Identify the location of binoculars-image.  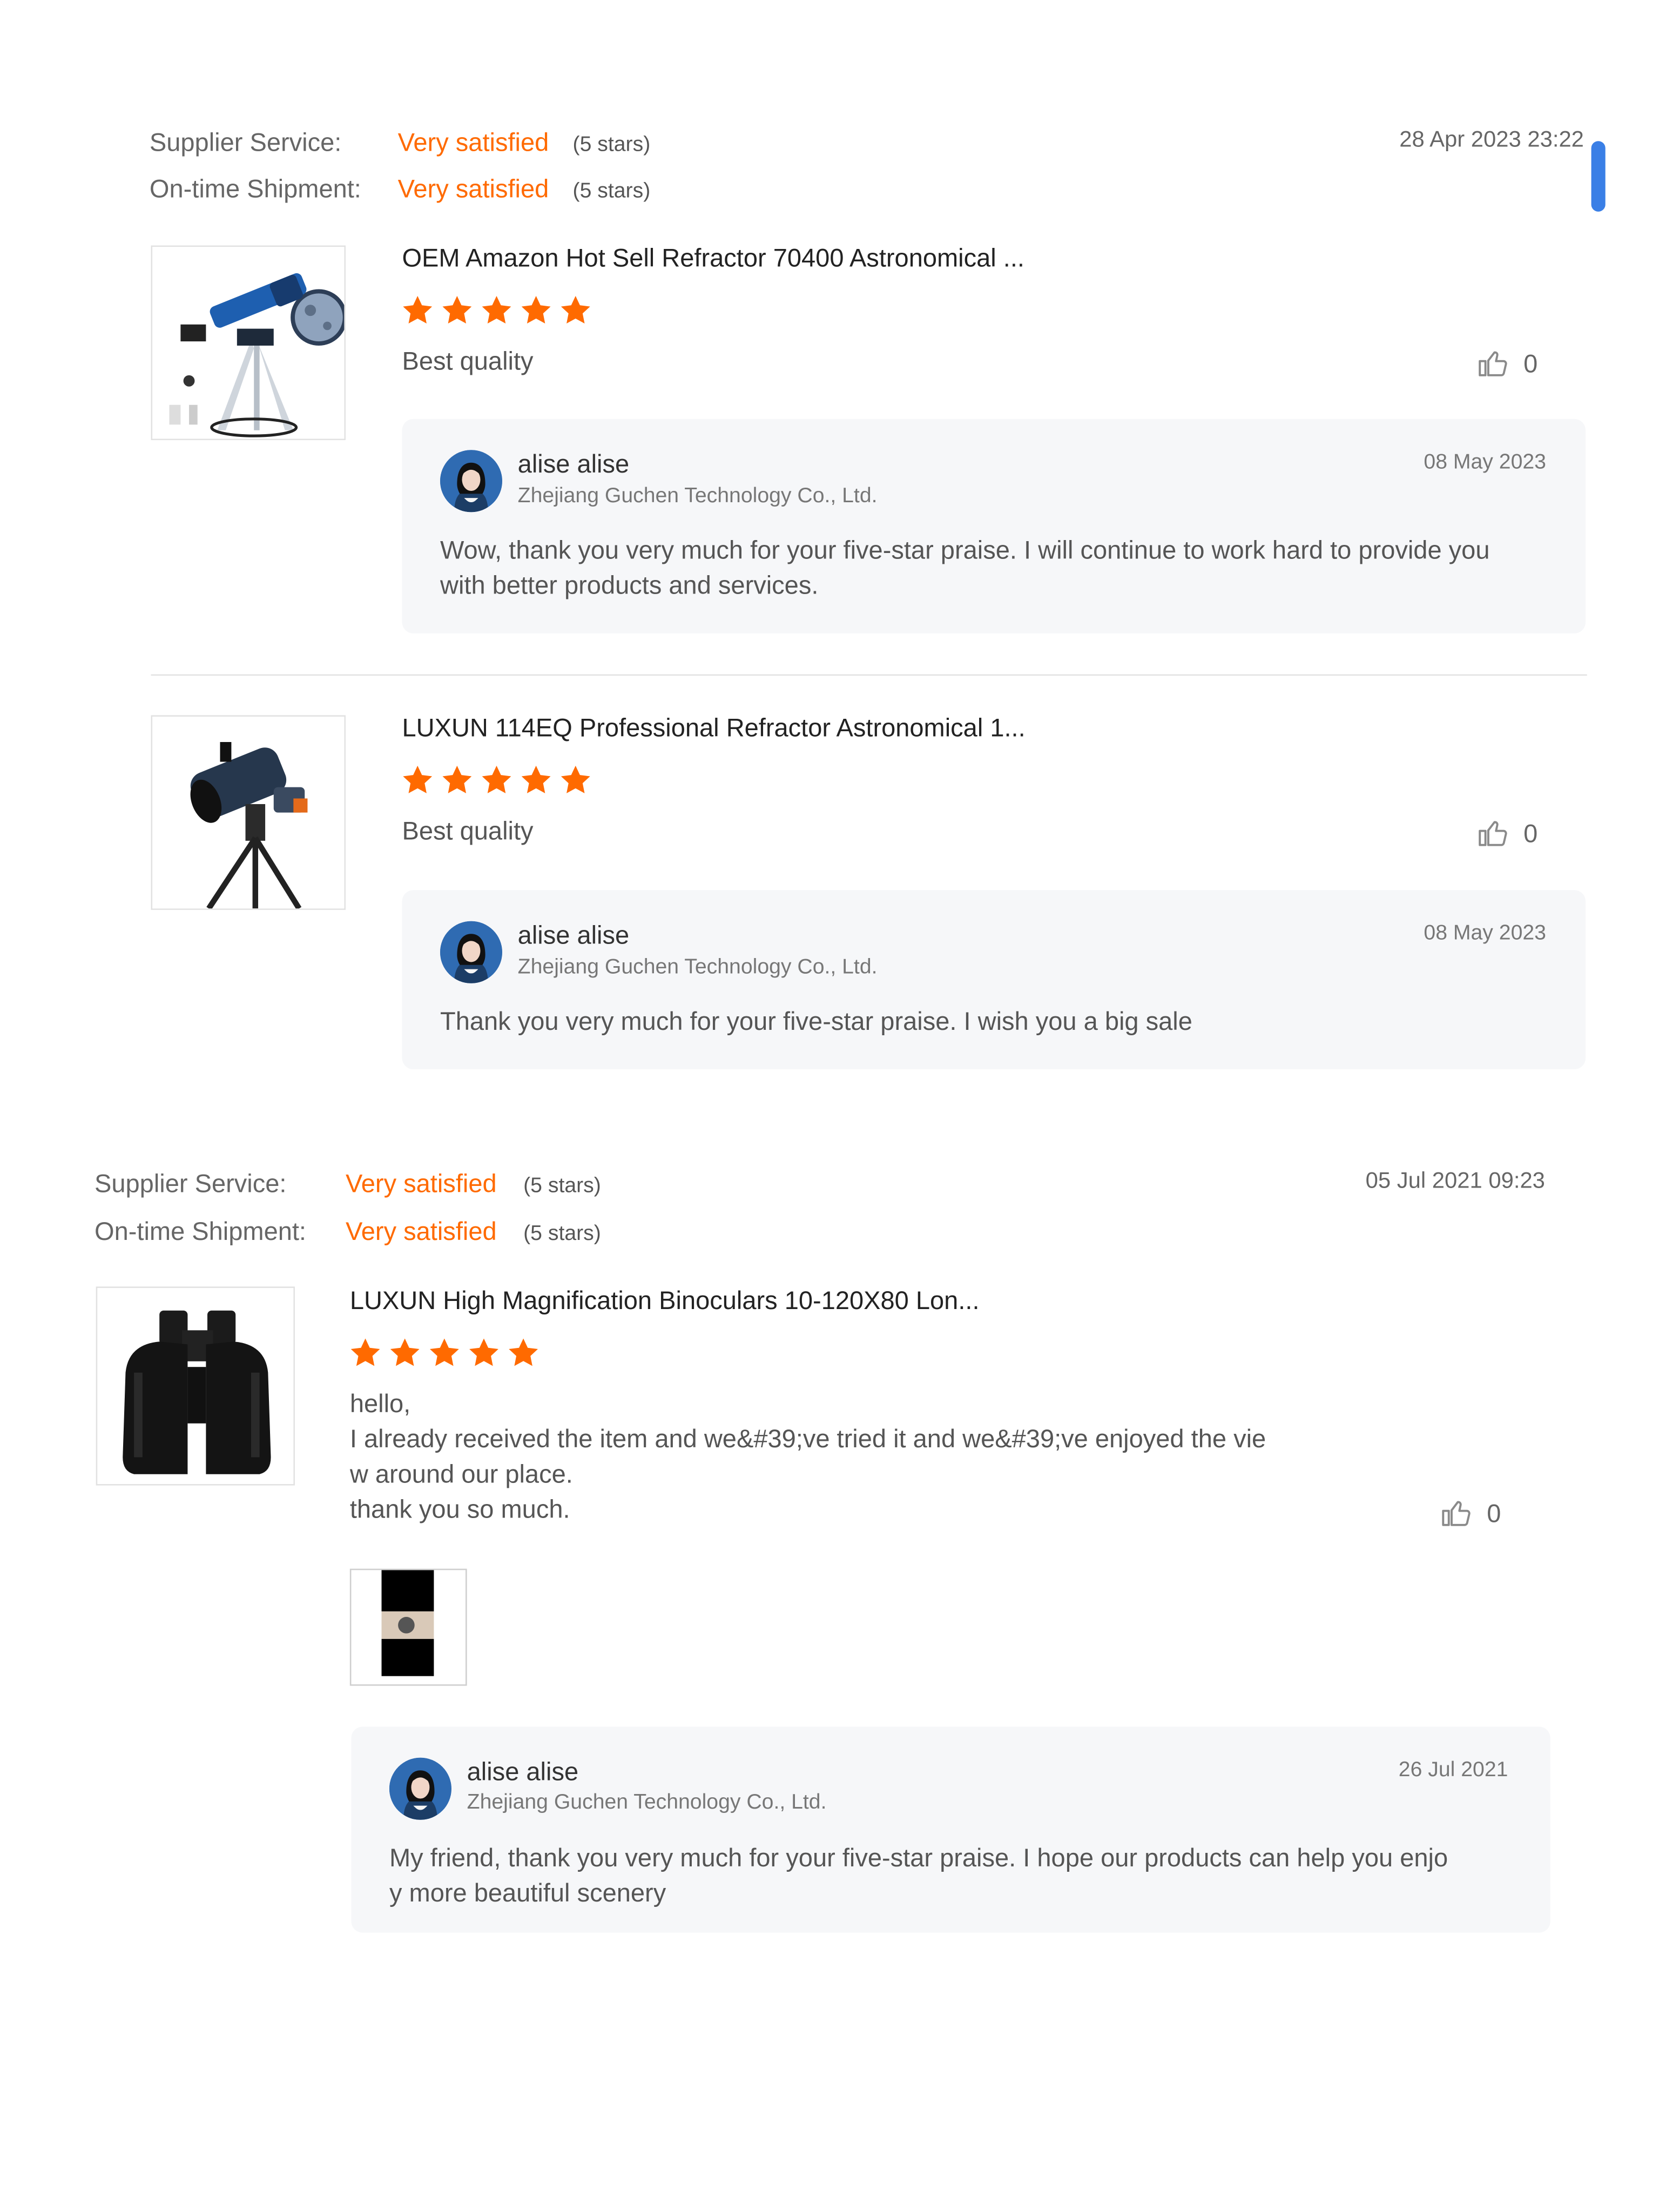
(195, 1386).